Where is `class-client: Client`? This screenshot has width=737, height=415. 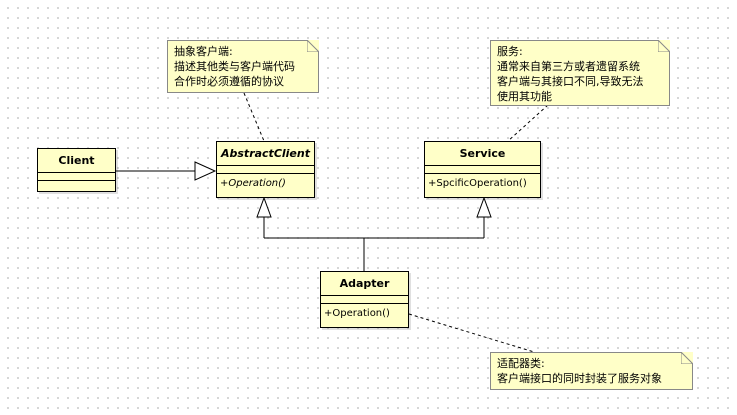 class-client: Client is located at coordinates (76, 170).